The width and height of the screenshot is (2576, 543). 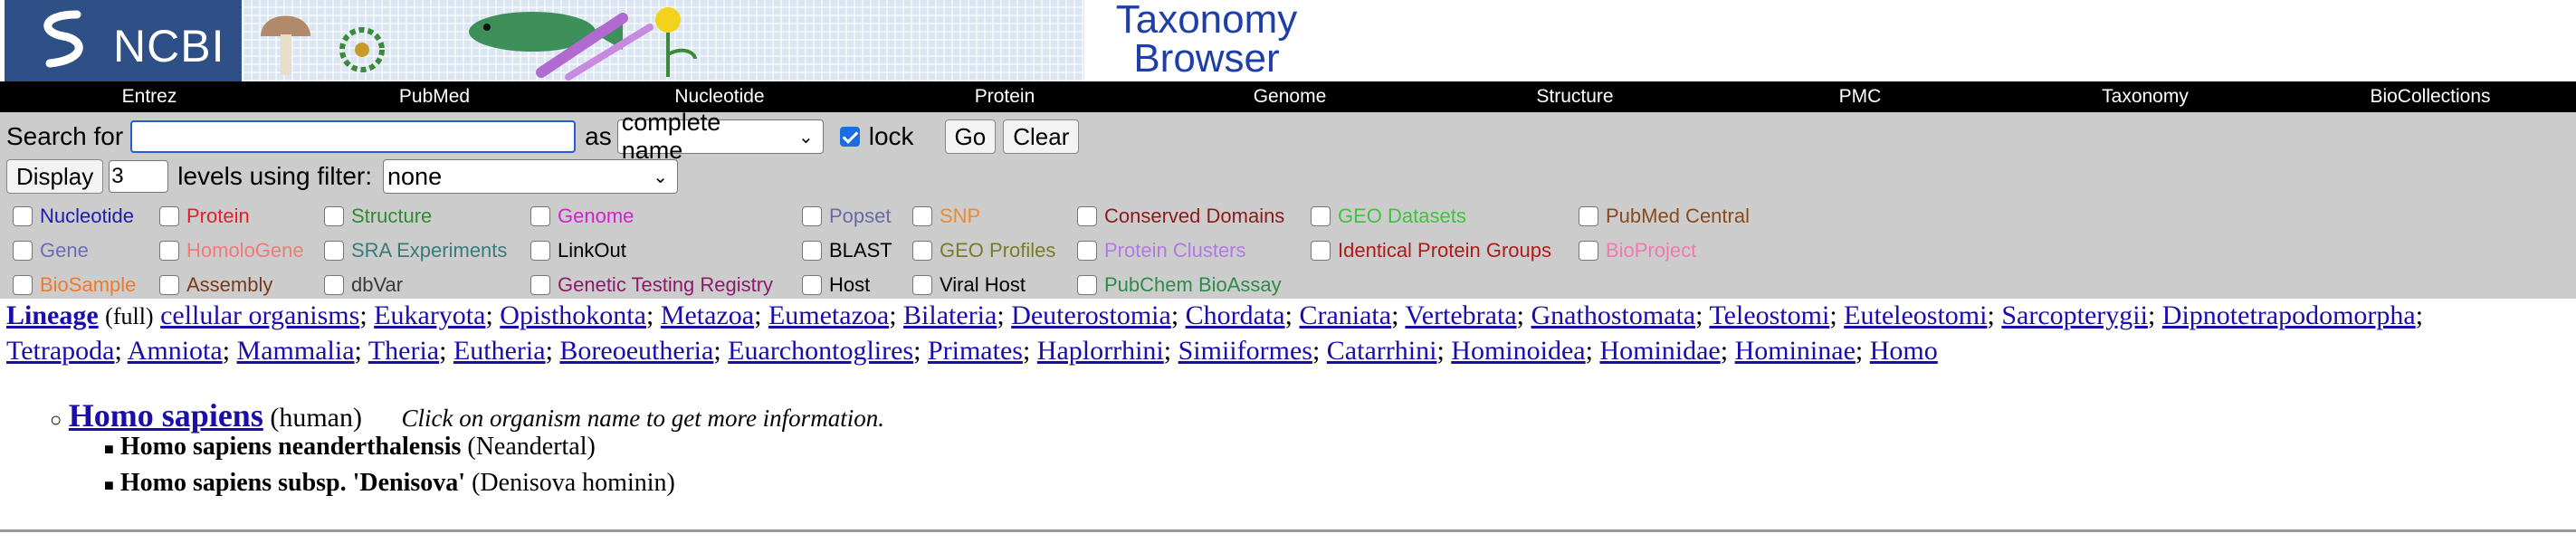 What do you see at coordinates (820, 351) in the screenshot?
I see `lineage-item-link: Euarchontoglires` at bounding box center [820, 351].